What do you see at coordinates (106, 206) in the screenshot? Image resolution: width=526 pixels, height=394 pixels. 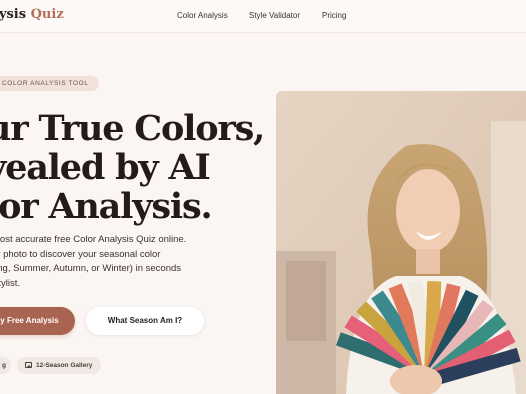 I see `heading-line: lor Analysis.` at bounding box center [106, 206].